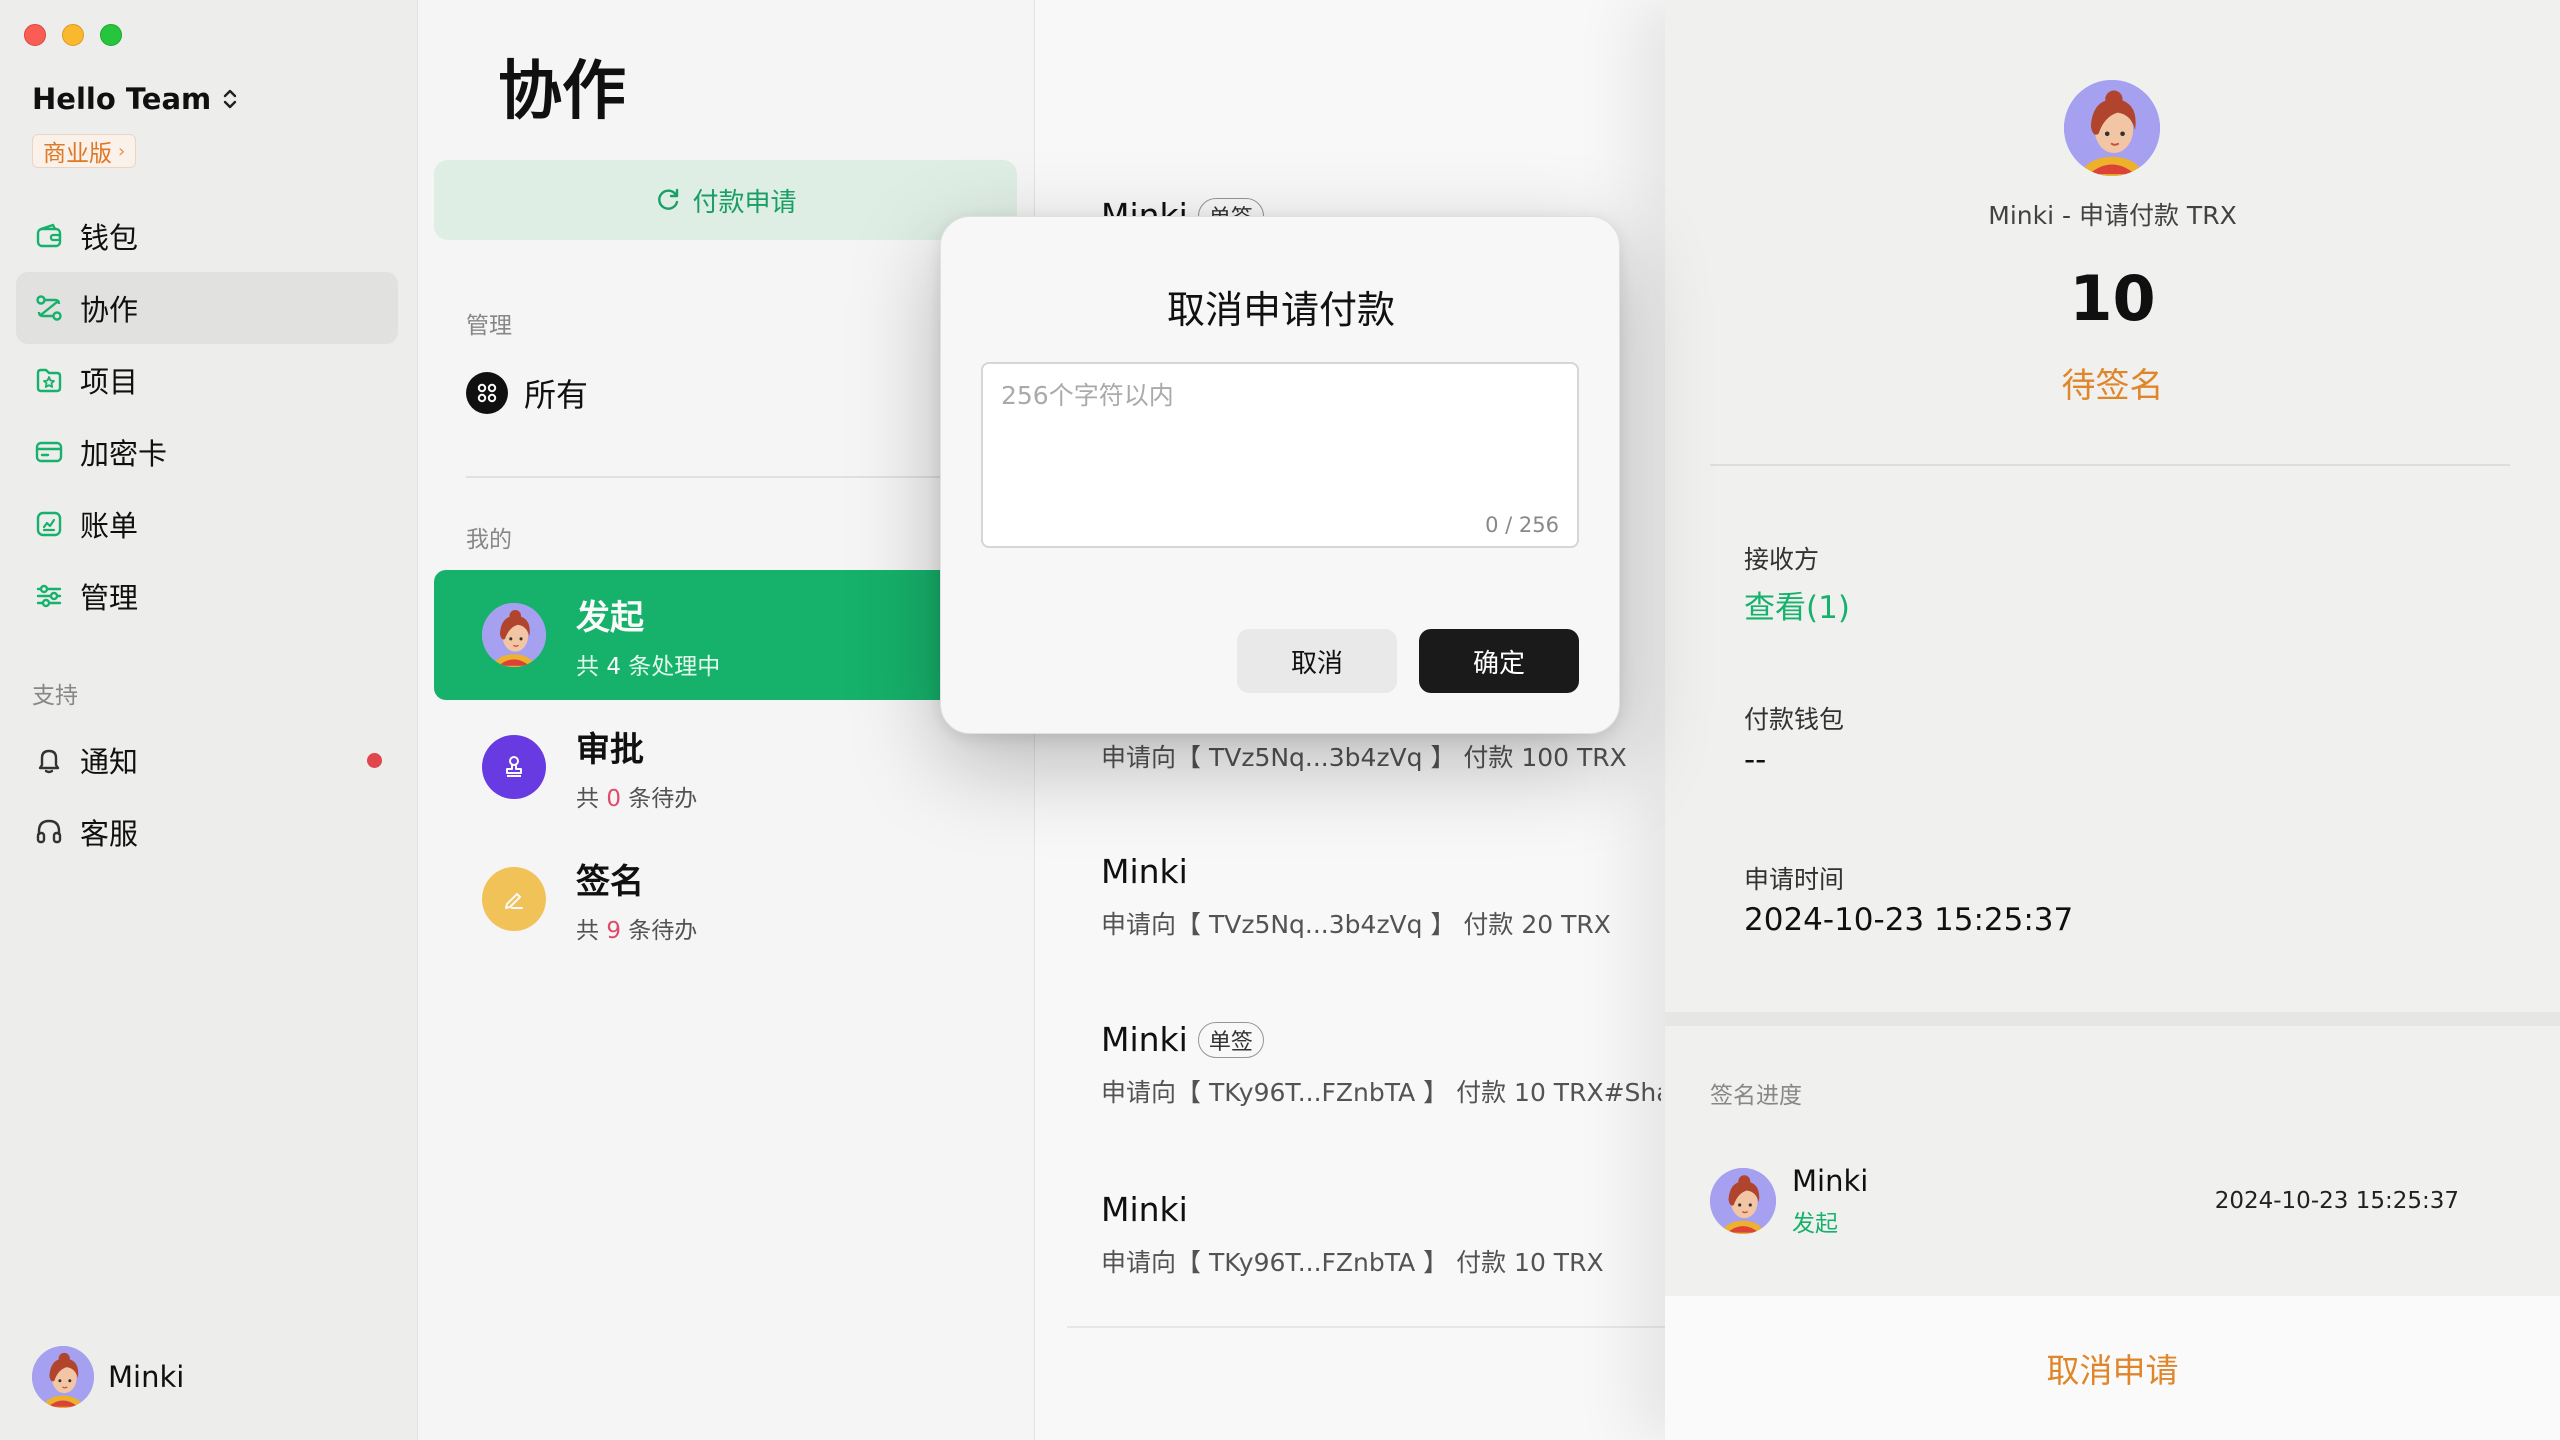 The image size is (2560, 1440). I want to click on cancel-payment-dialog: 取消申请付款 0 / 256 取消 确定, so click(1280, 475).